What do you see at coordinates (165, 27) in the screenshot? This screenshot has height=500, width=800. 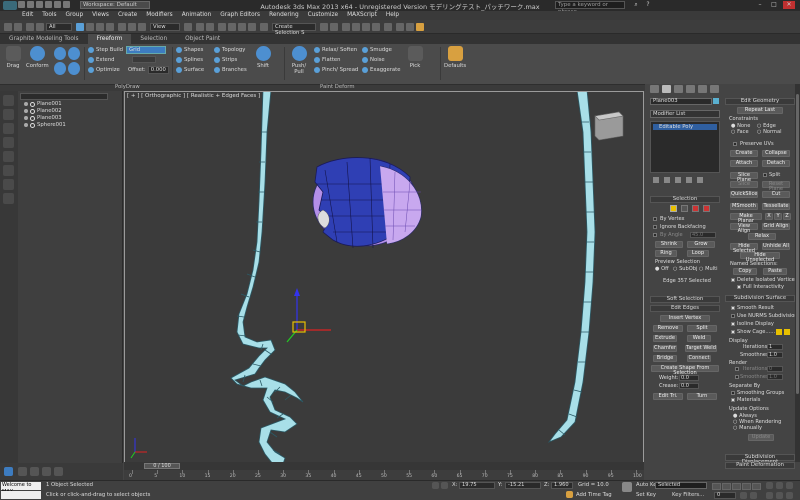 I see `reference-coordinate-dropdown: View` at bounding box center [165, 27].